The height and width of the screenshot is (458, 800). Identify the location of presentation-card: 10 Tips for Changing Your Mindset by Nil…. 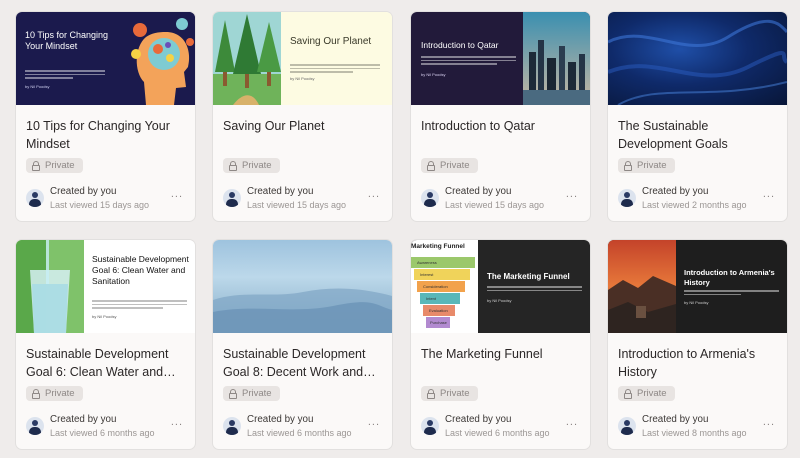
(105, 116).